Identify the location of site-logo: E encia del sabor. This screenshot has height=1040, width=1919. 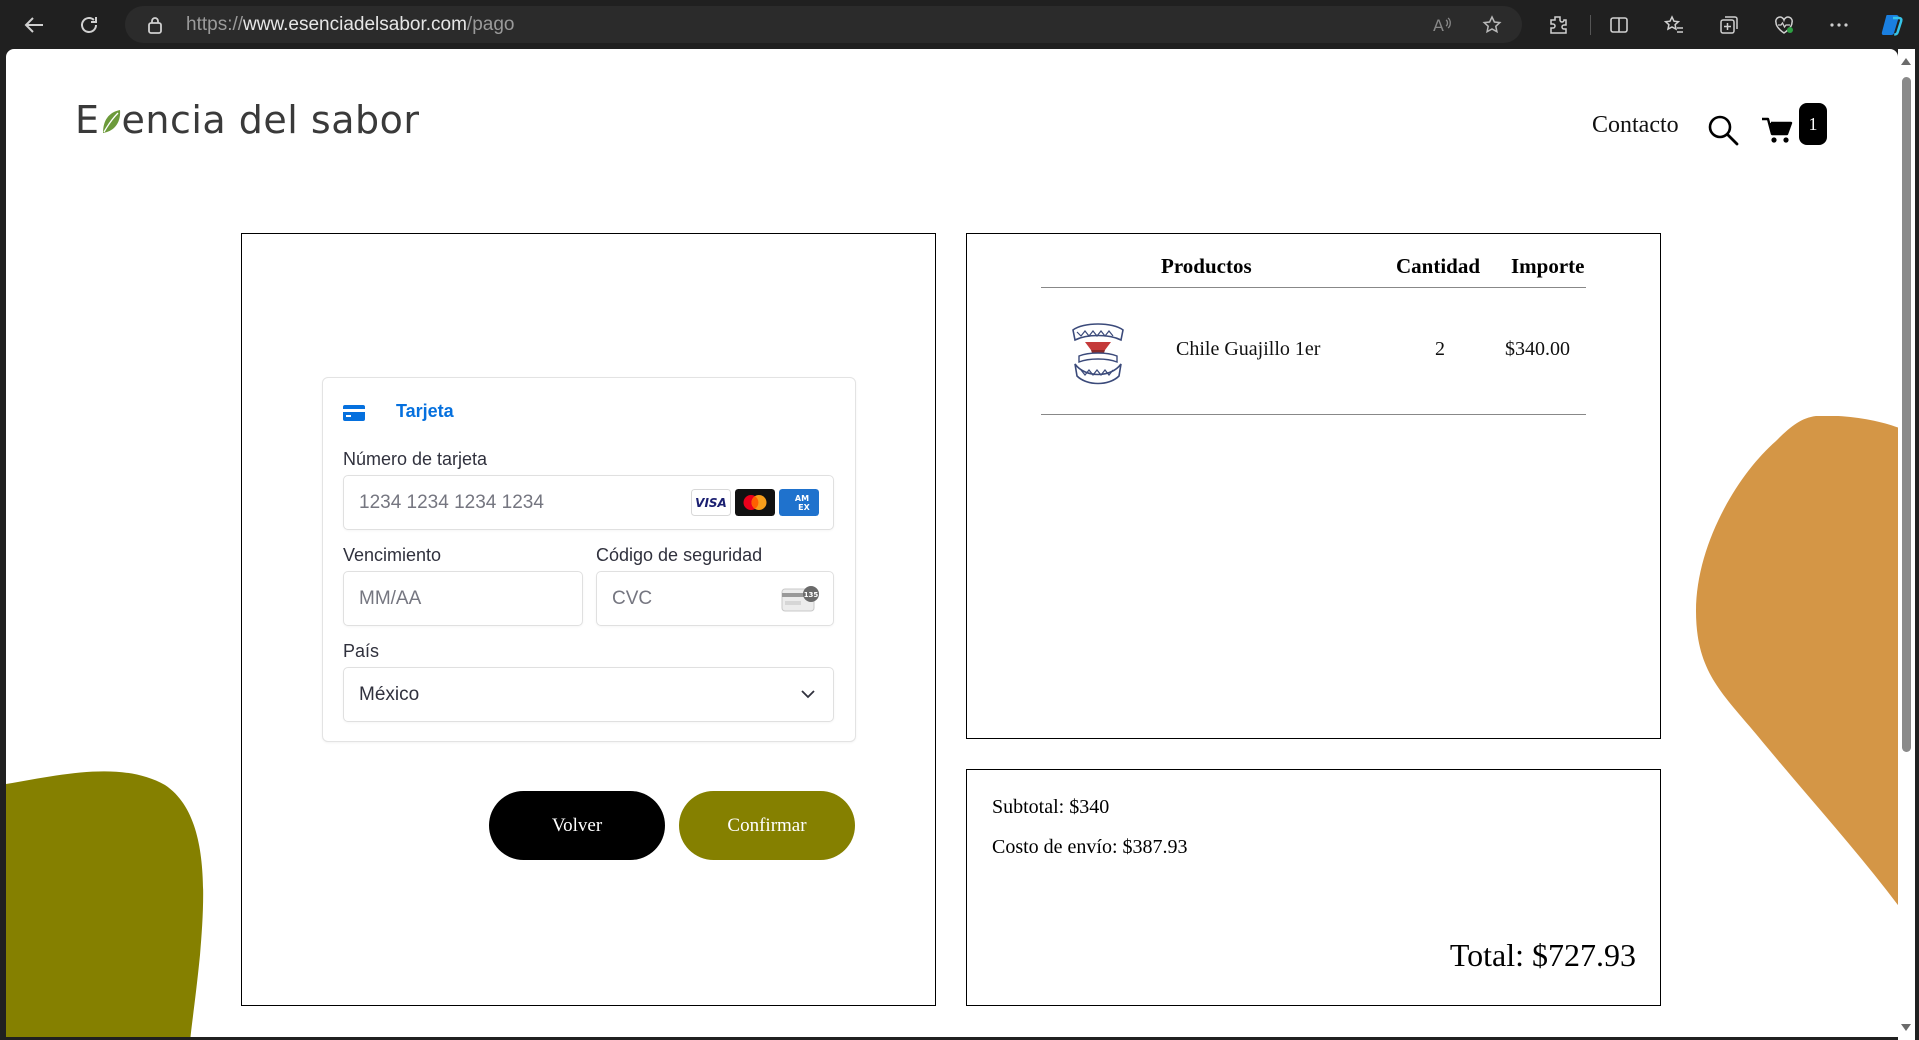
(247, 120).